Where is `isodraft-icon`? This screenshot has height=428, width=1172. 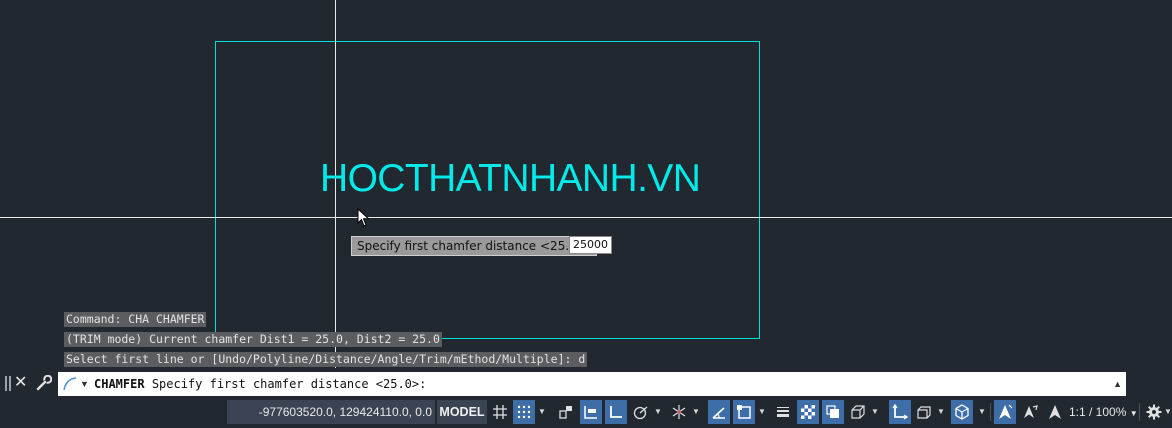
isodraft-icon is located at coordinates (679, 412).